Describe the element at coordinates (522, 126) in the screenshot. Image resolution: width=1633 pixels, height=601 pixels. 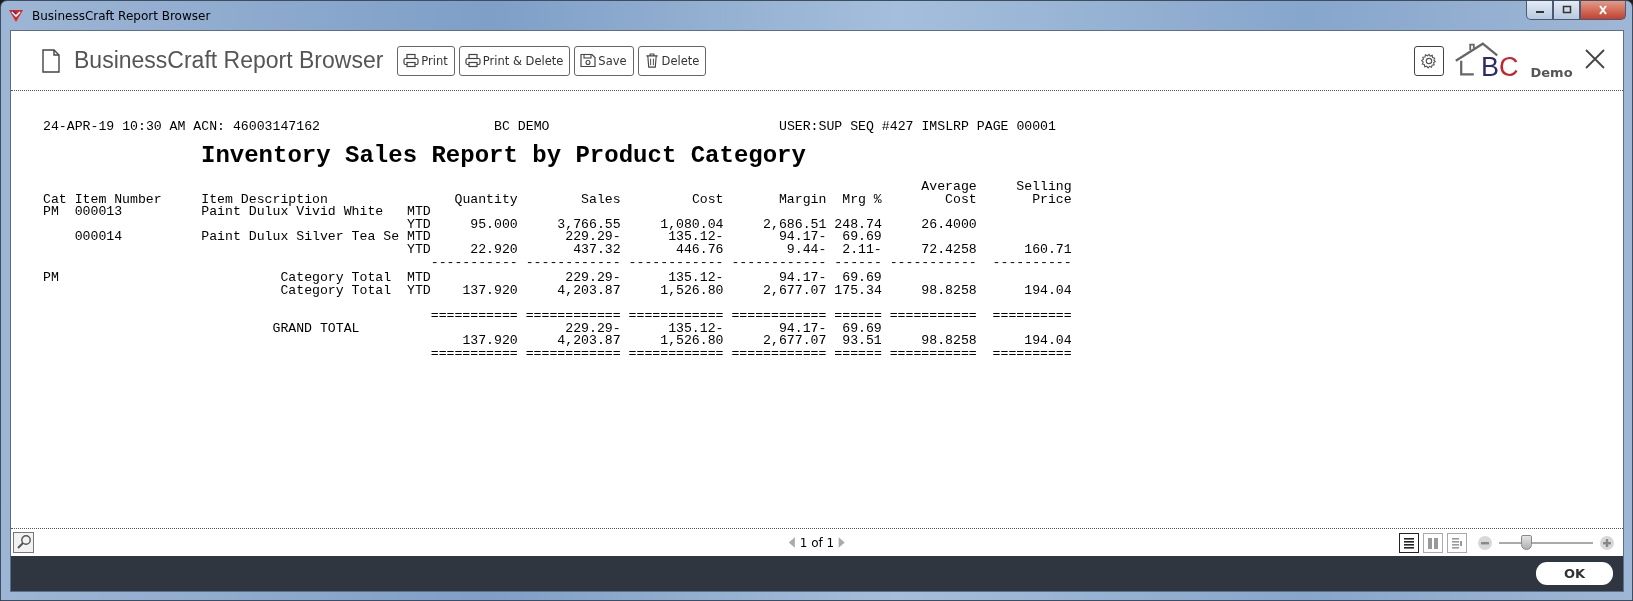
I see `company-name: BC DEMO` at that location.